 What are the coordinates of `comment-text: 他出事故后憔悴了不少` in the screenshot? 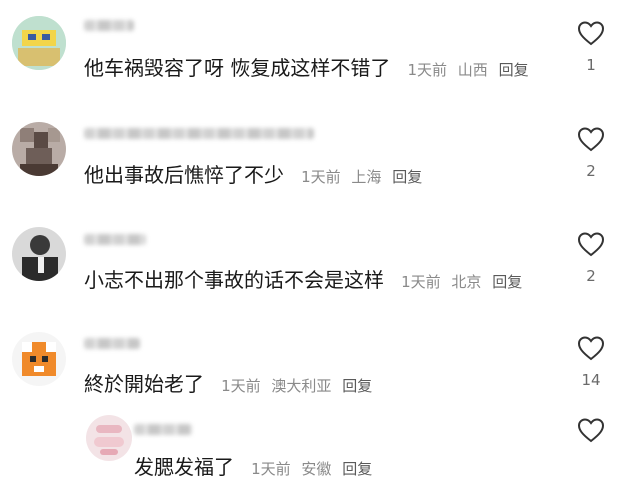 It's located at (184, 175).